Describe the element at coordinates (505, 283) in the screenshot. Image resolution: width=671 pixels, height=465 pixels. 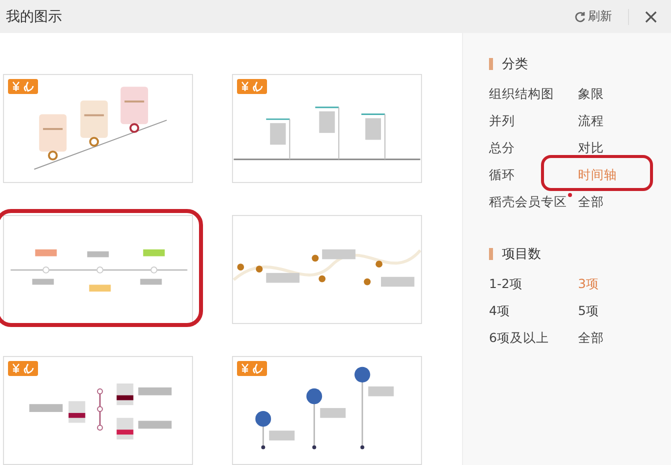
I see `filter-option: 1-2项` at that location.